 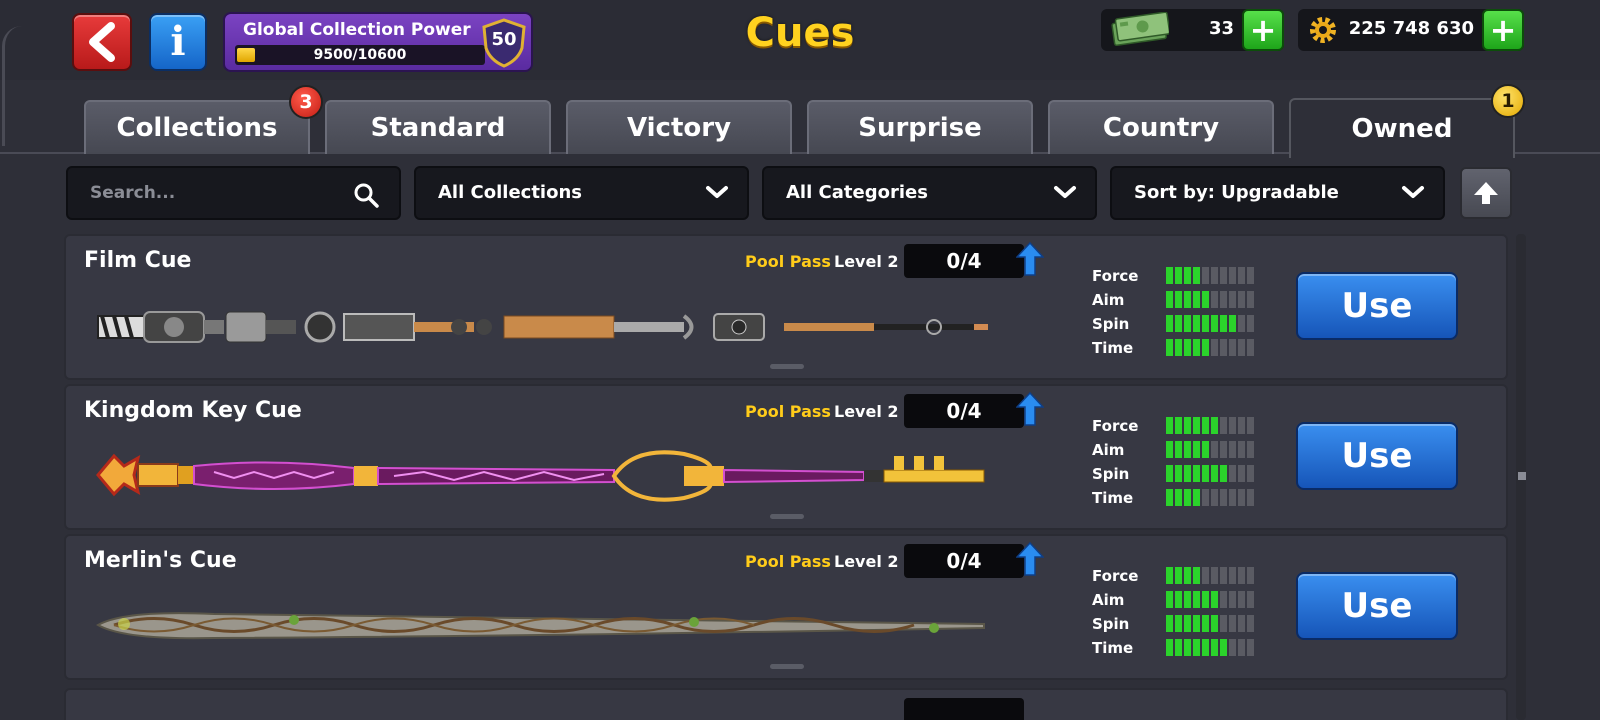 I want to click on tab-label: Owned, so click(x=1402, y=129).